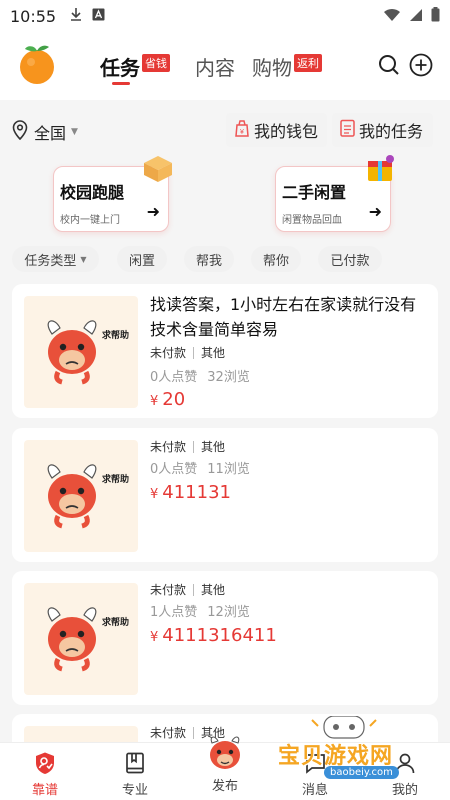 This screenshot has width=450, height=800. I want to click on location-label: 全国, so click(50, 133).